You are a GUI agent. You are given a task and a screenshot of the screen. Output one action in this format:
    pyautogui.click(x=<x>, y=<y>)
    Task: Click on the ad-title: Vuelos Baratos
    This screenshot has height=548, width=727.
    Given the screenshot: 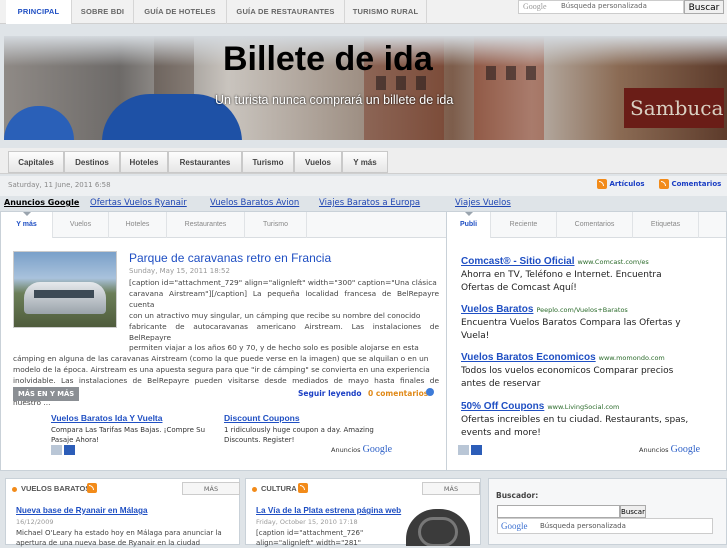 What is the action you would take?
    pyautogui.click(x=497, y=309)
    